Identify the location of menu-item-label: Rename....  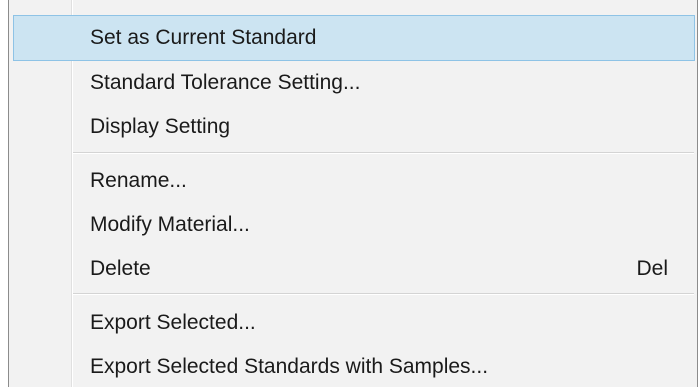
(138, 180).